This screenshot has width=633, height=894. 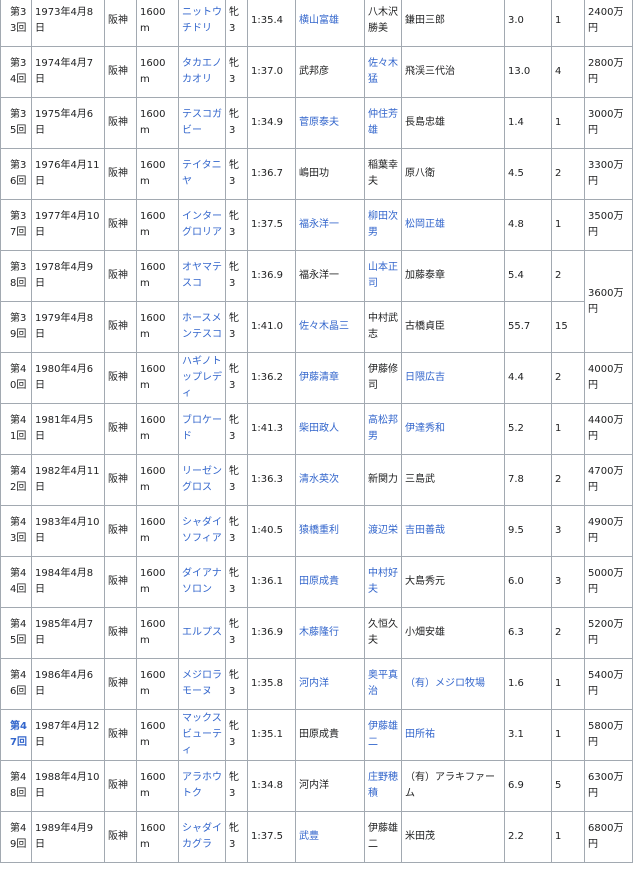 I want to click on horse-name-link: リーゼングロス, so click(x=202, y=479).